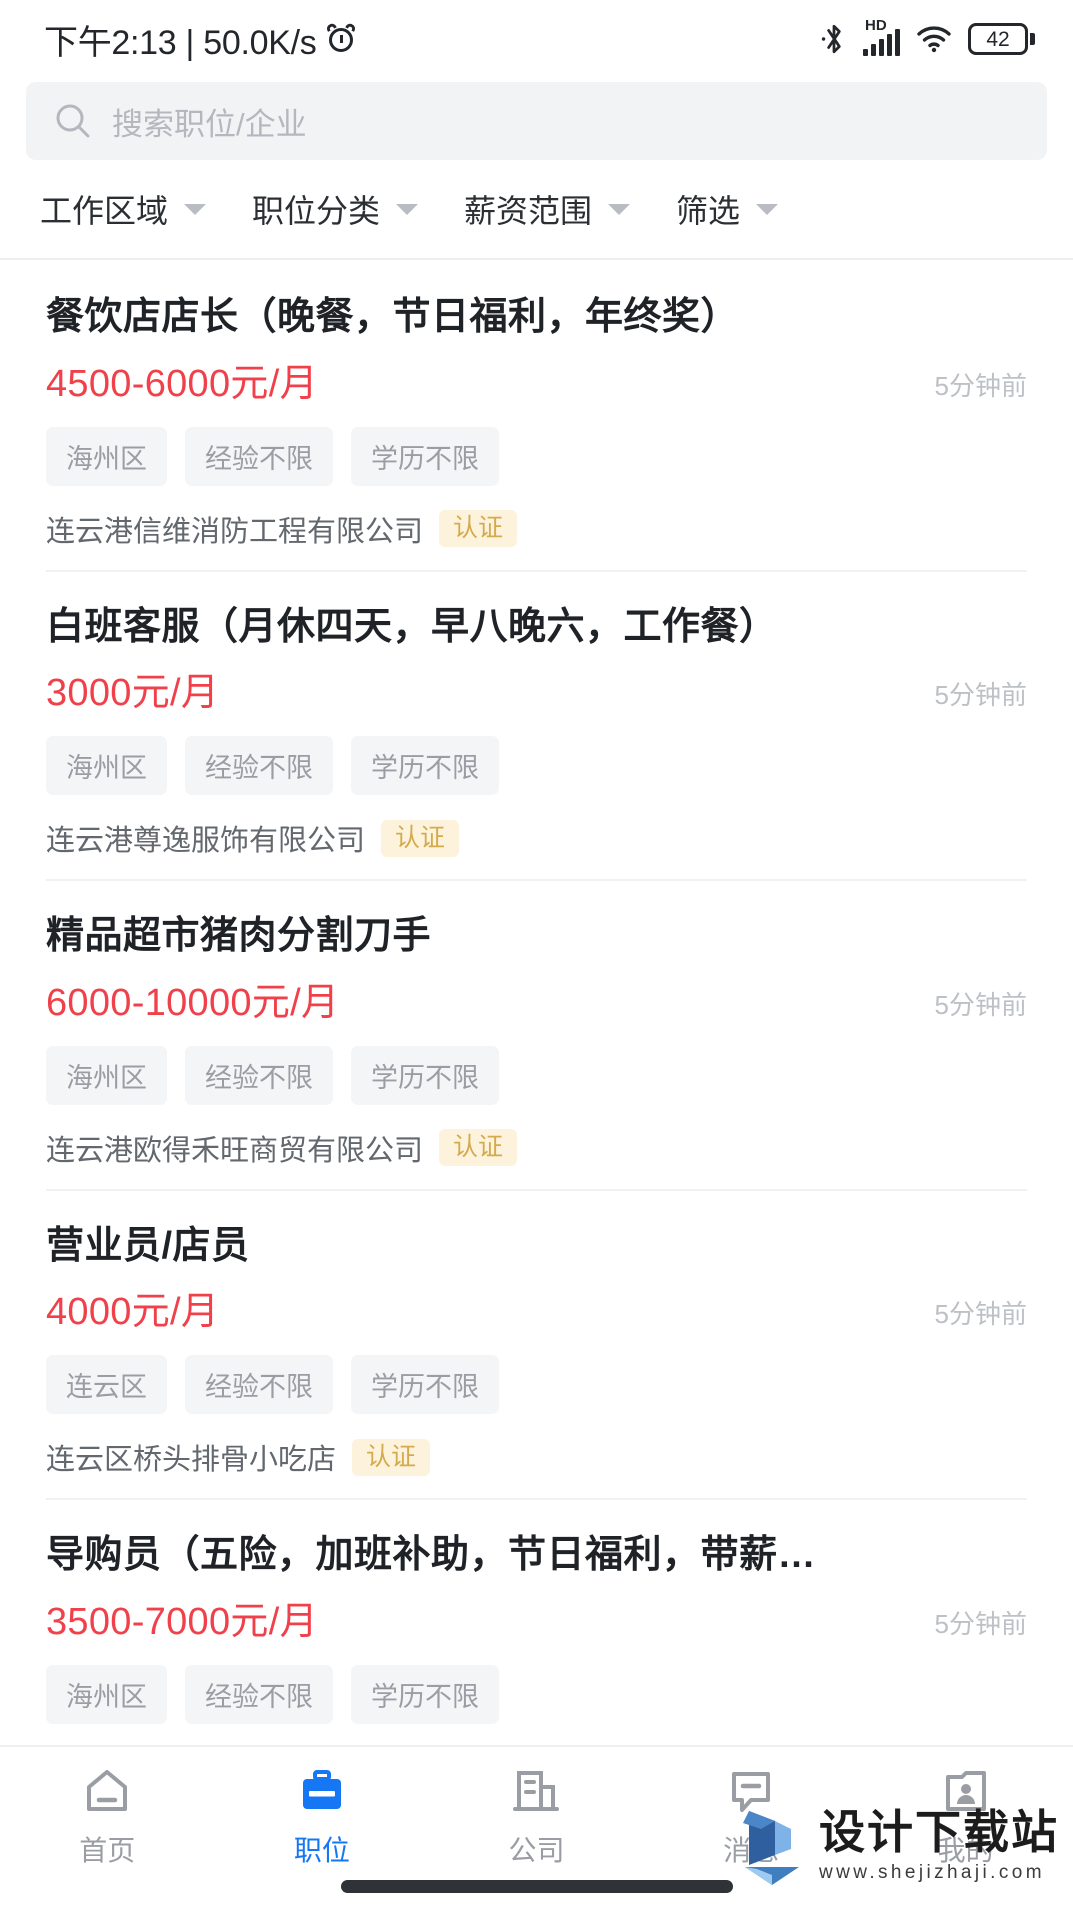 Image resolution: width=1073 pixels, height=1913 pixels. What do you see at coordinates (193, 1002) in the screenshot?
I see `job-salary: 6000-10000元/月` at bounding box center [193, 1002].